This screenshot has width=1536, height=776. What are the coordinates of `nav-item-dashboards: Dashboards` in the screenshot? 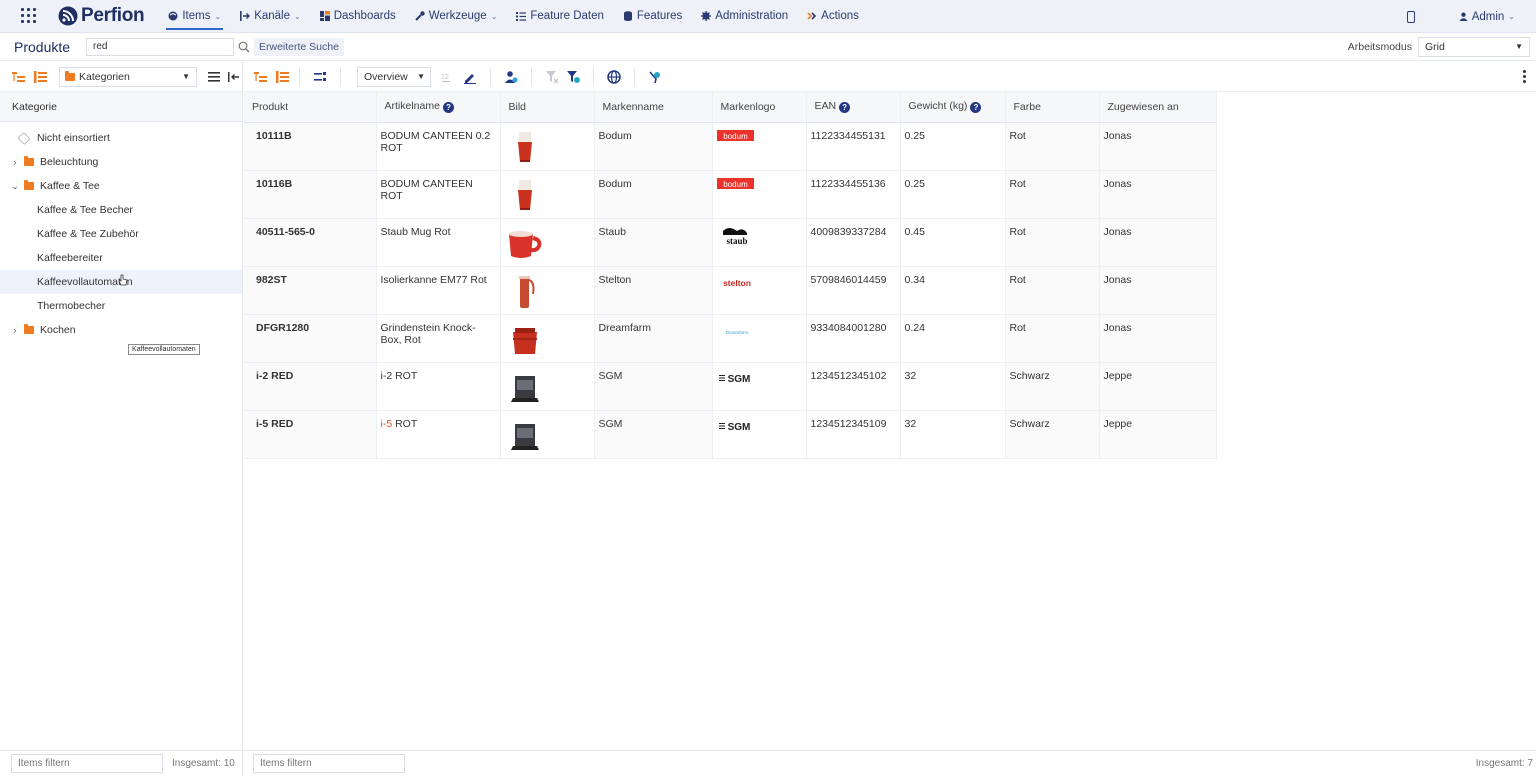 It's located at (358, 16).